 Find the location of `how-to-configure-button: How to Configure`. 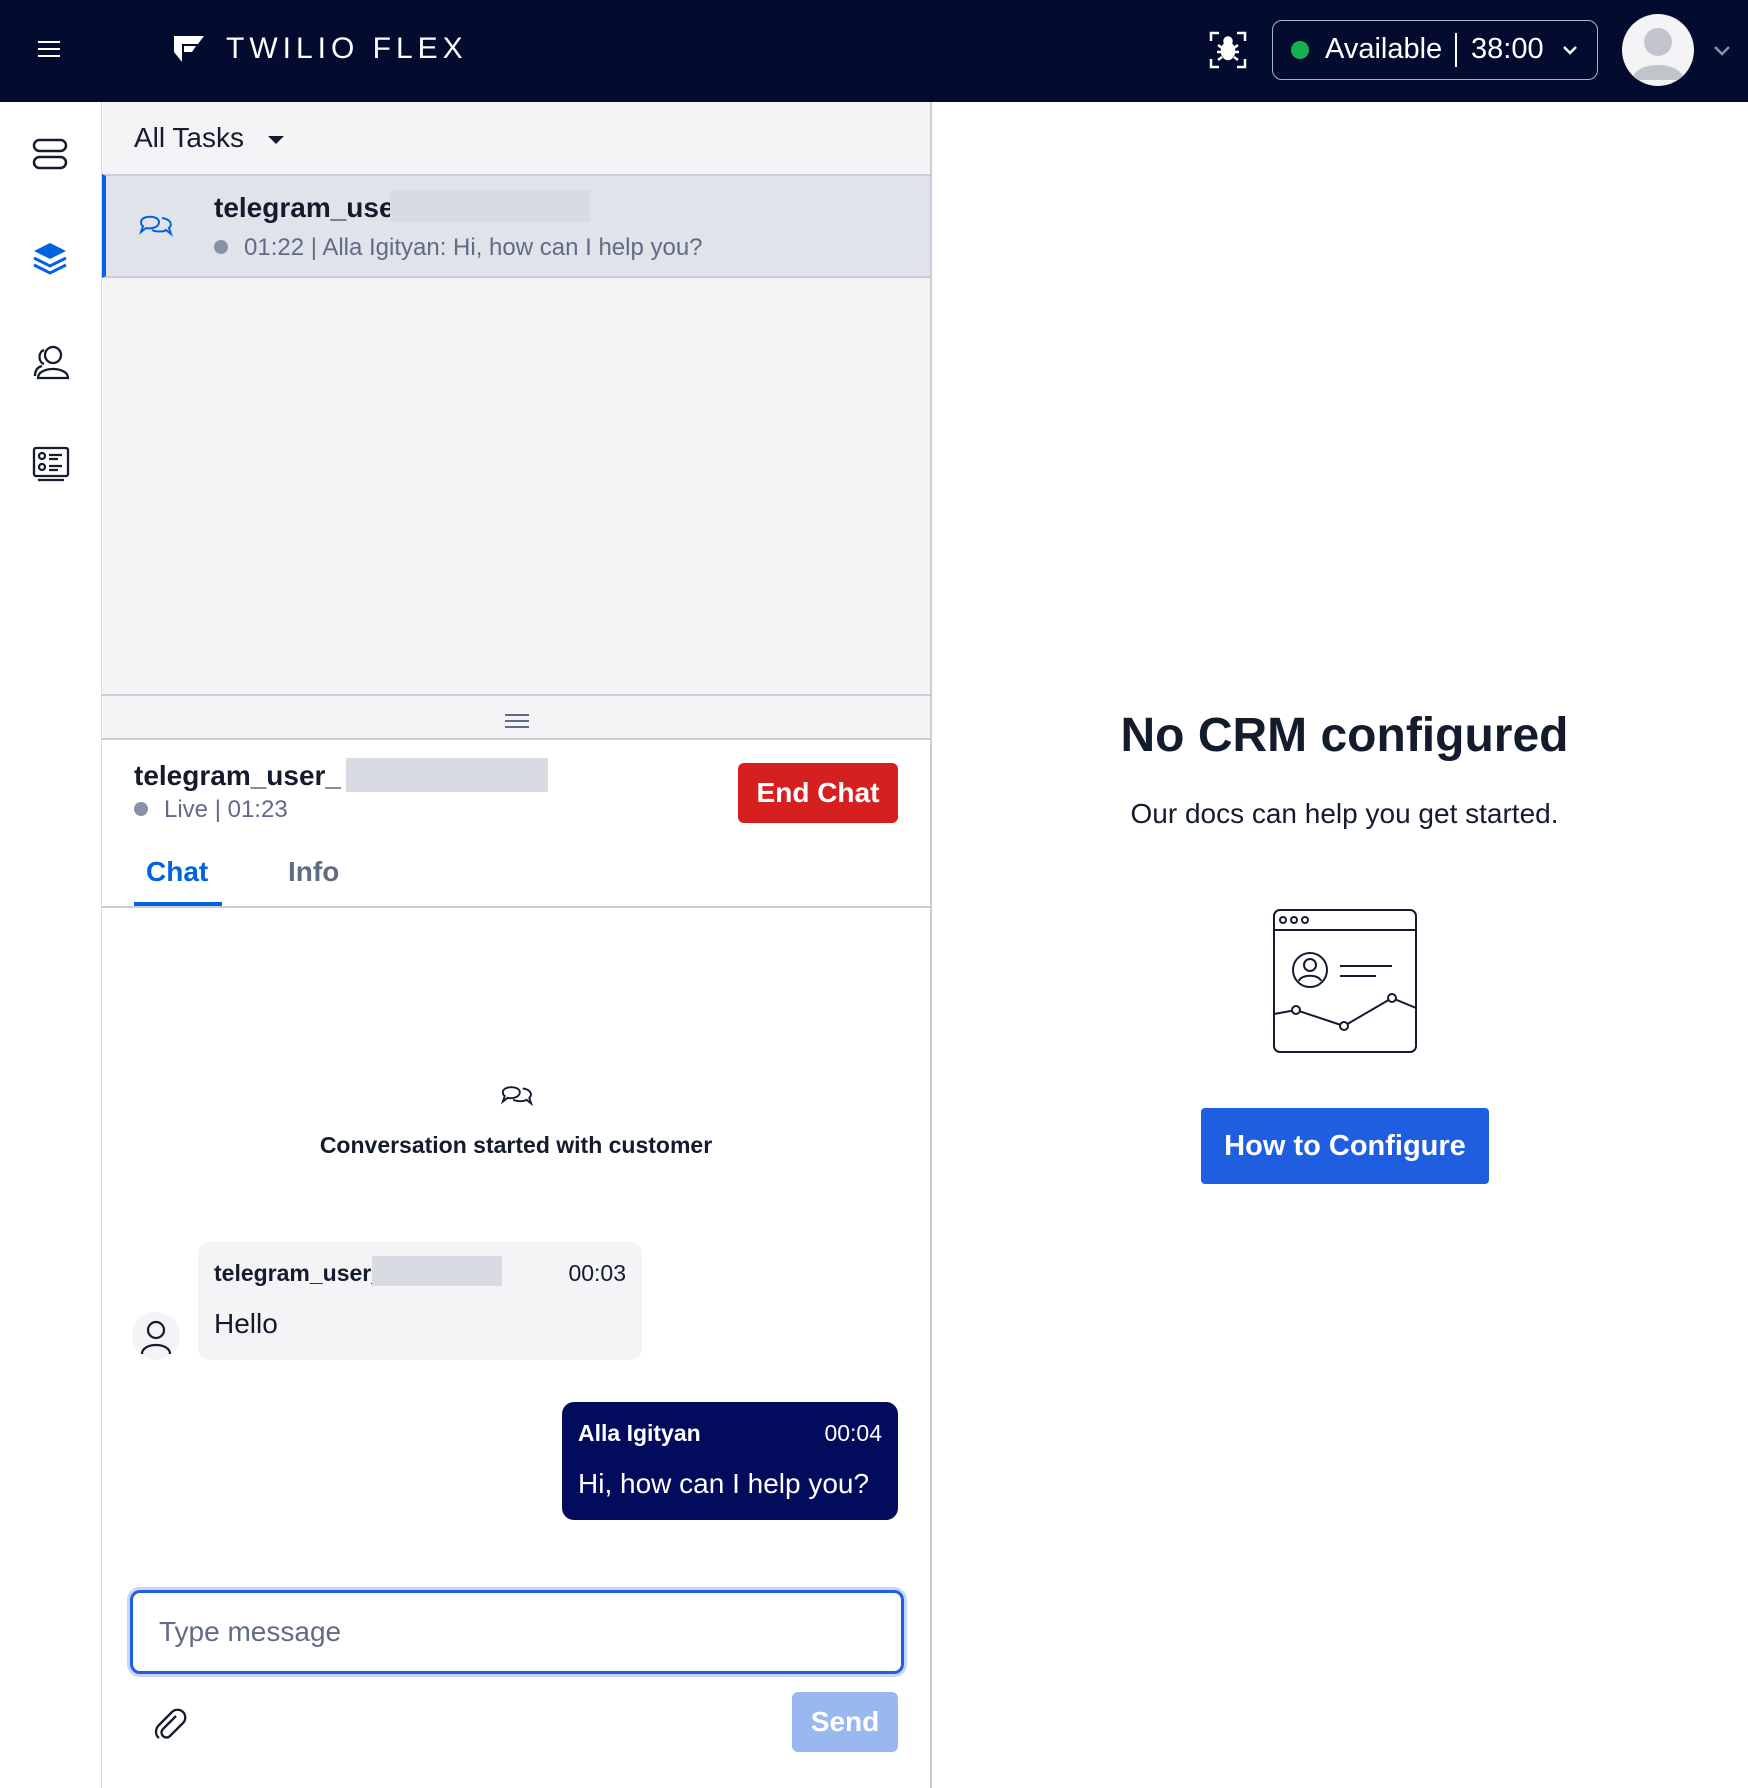

how-to-configure-button: How to Configure is located at coordinates (1345, 1146).